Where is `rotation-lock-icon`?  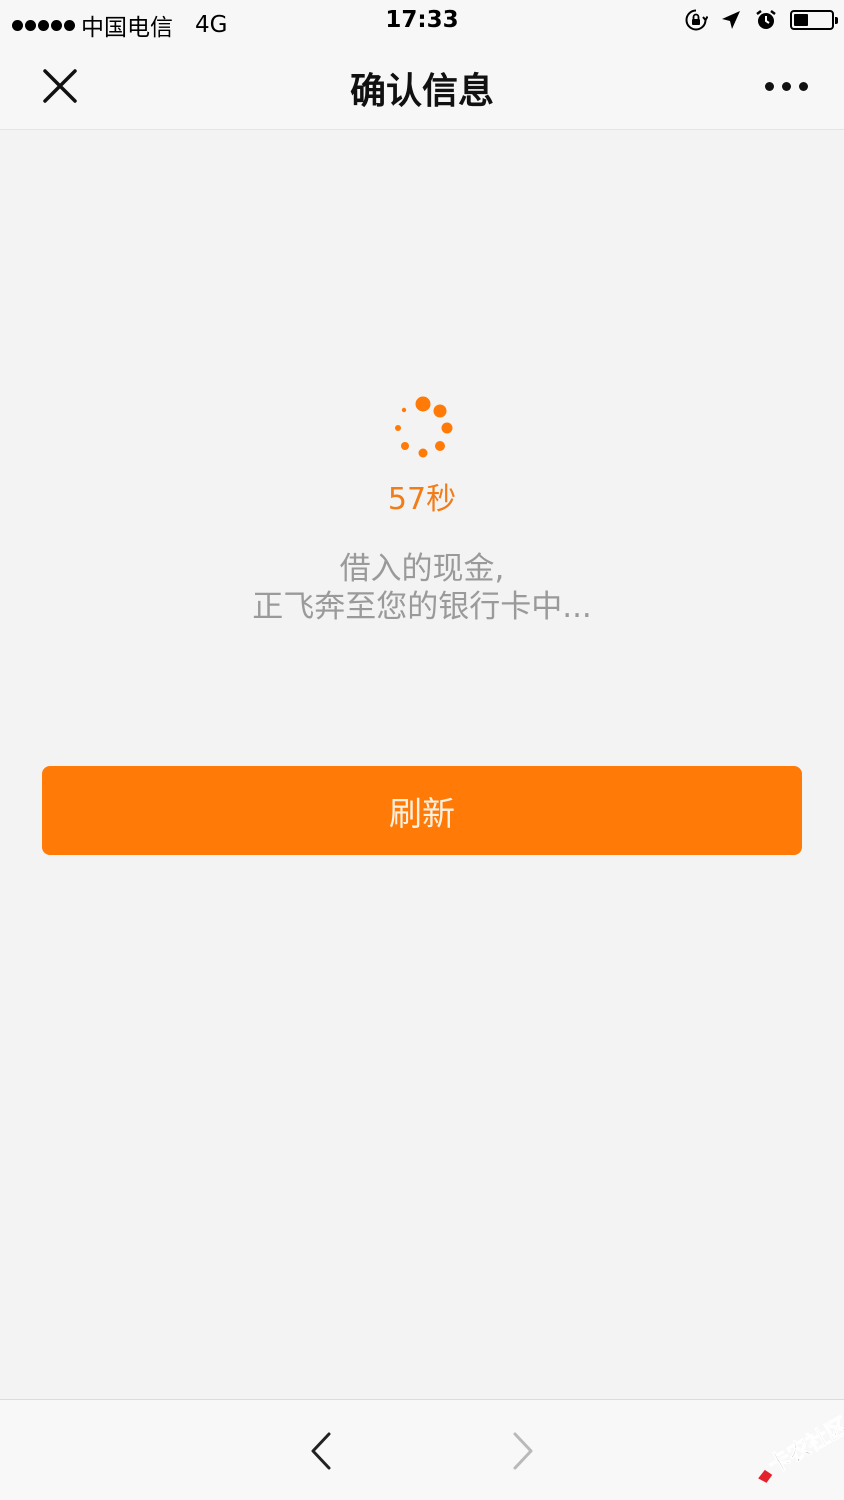 rotation-lock-icon is located at coordinates (696, 20).